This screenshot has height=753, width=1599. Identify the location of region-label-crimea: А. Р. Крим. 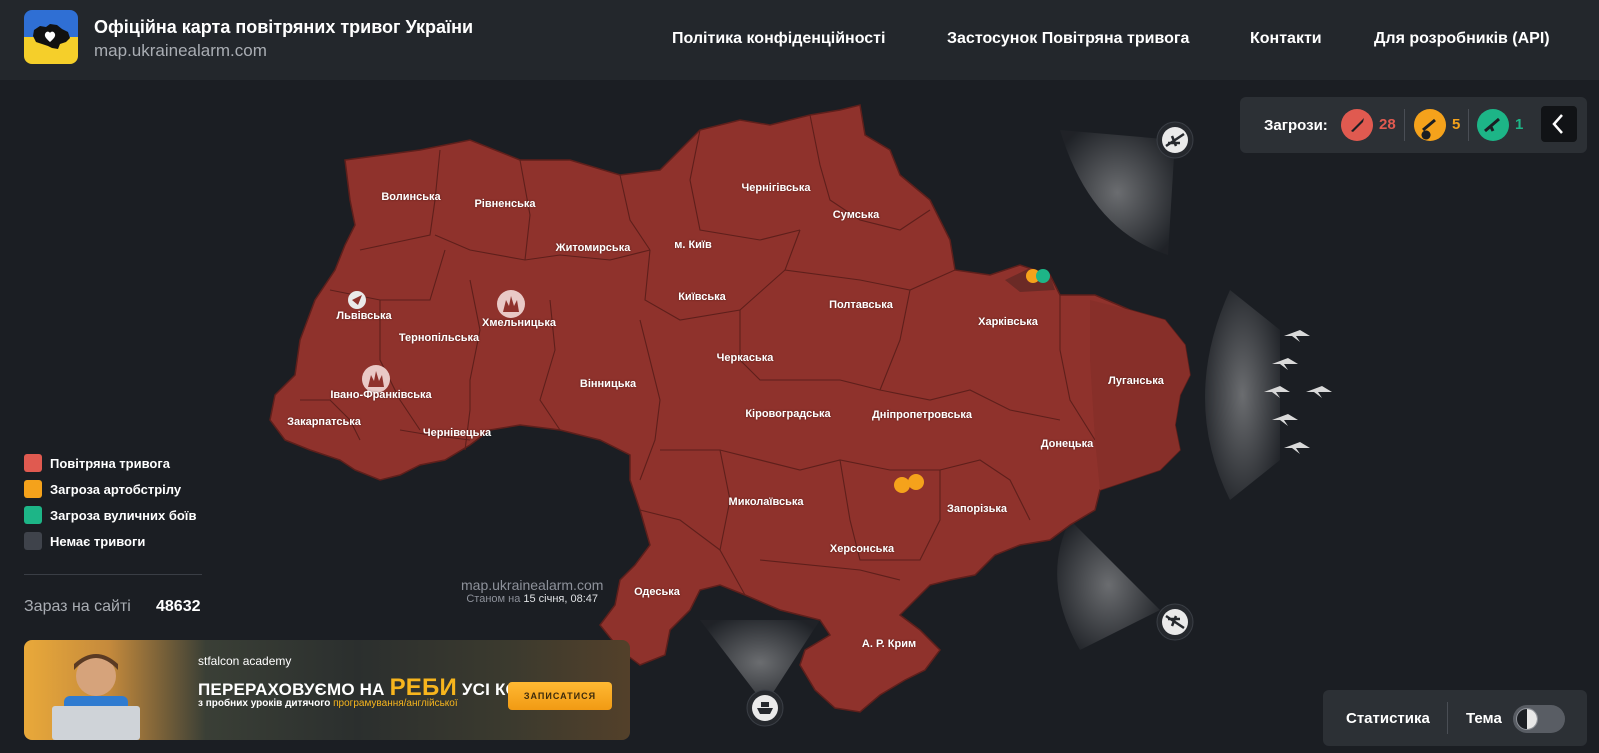
(889, 644).